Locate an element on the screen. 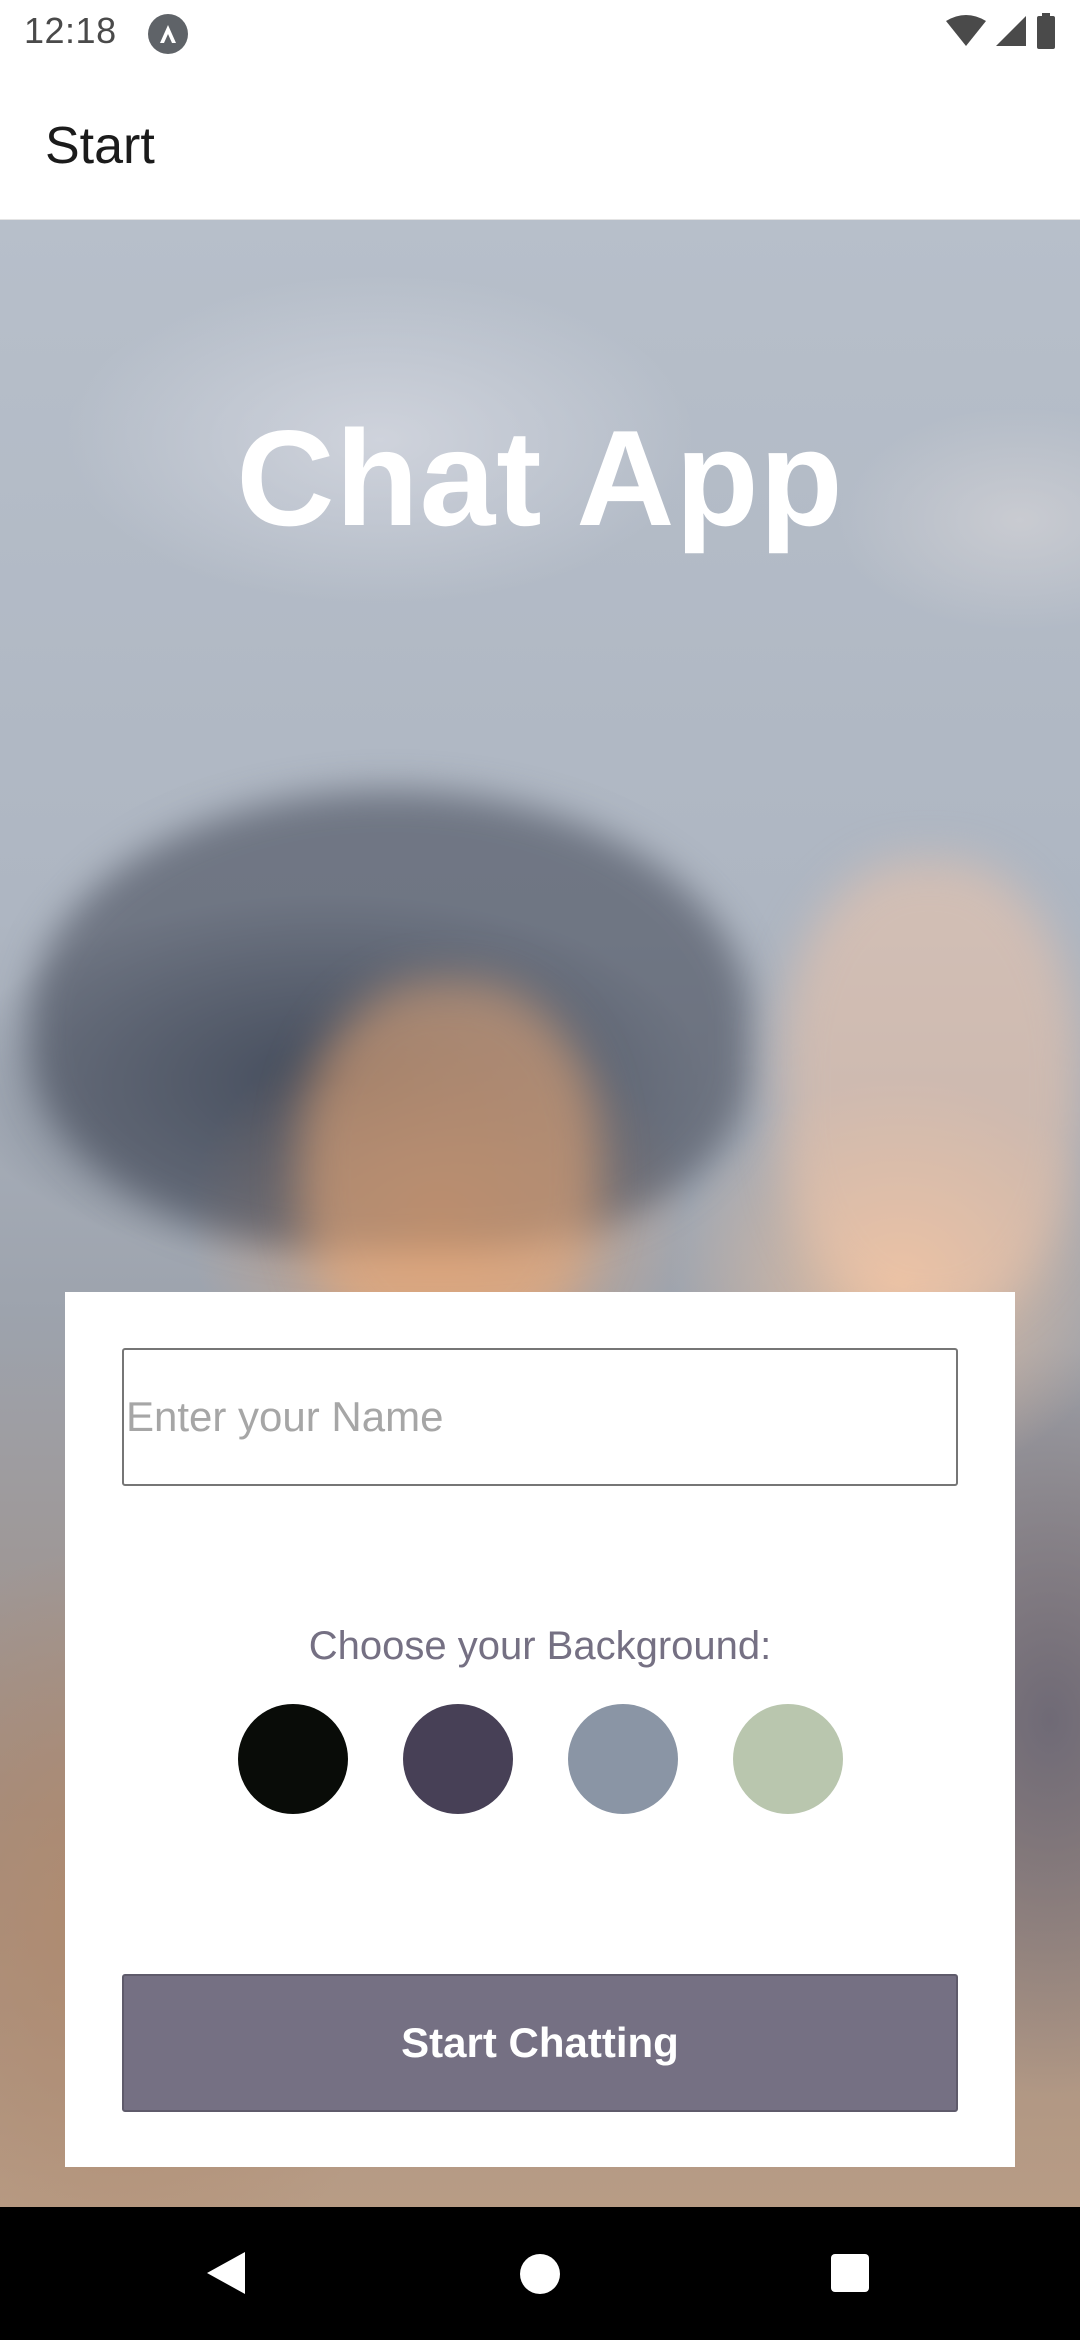 The width and height of the screenshot is (1080, 2340). background-photo-face-right is located at coordinates (930, 1090).